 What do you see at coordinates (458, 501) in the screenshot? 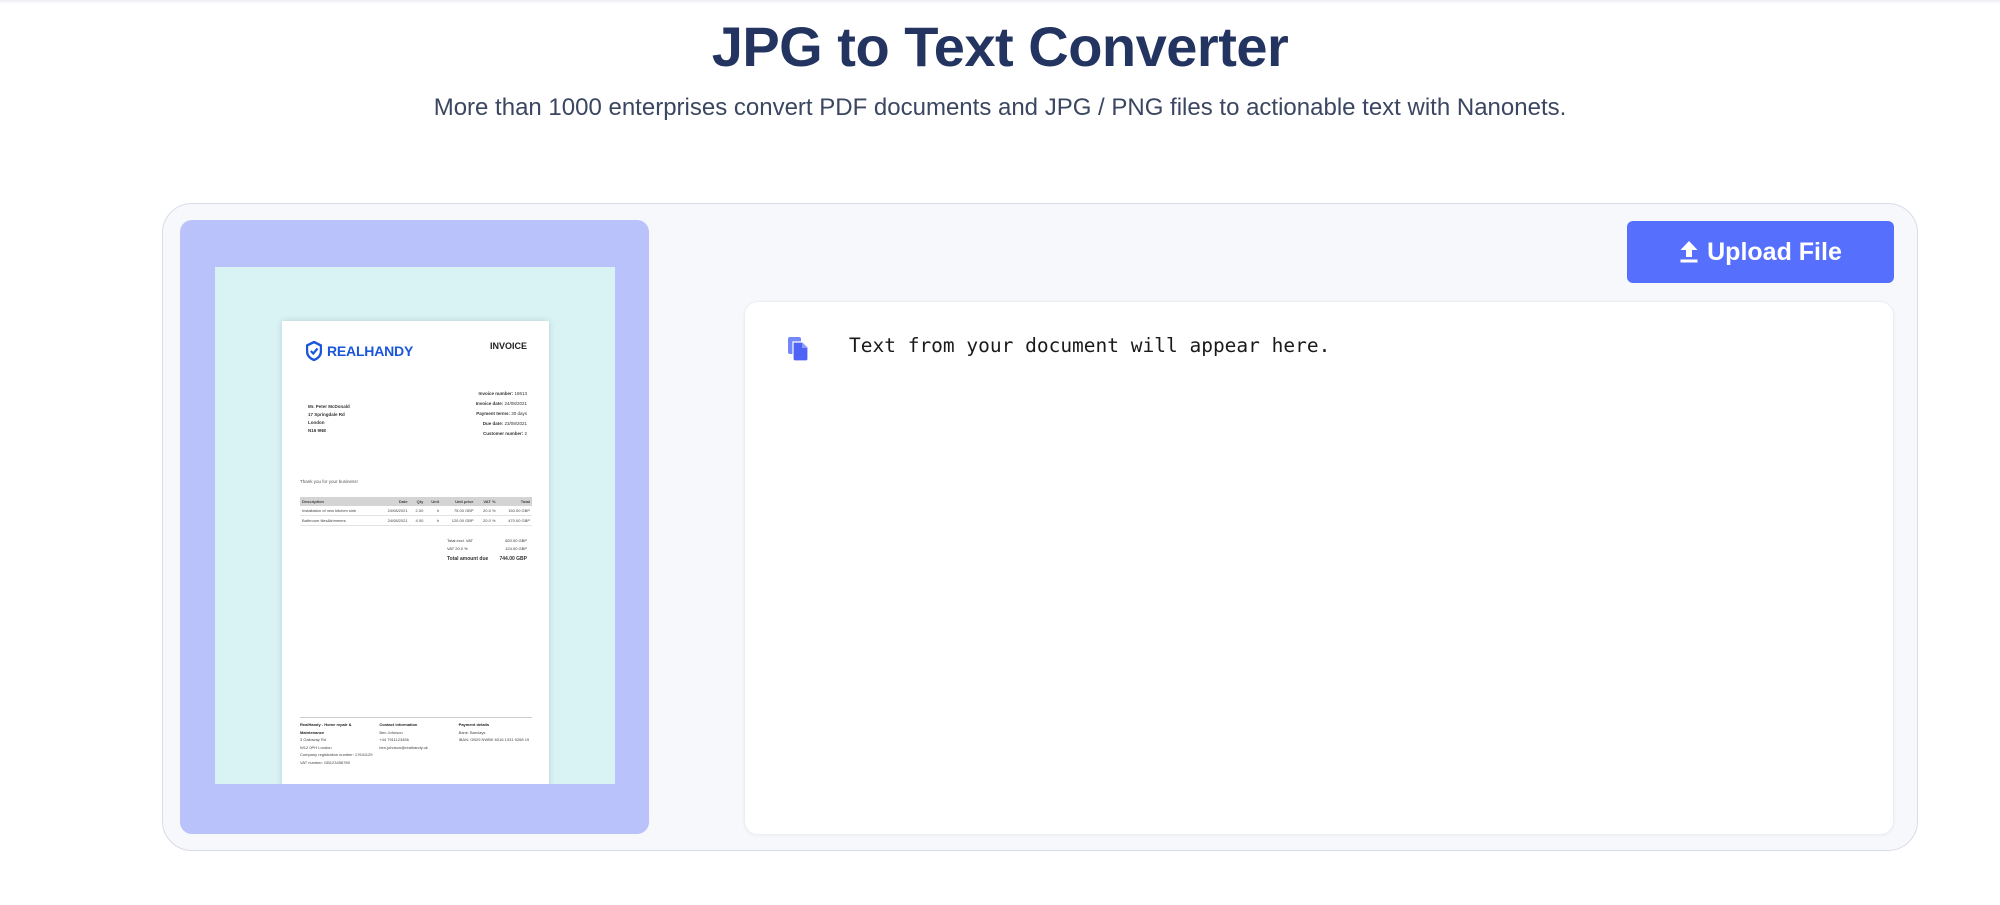
I see `invoice-table-header: Unit price` at bounding box center [458, 501].